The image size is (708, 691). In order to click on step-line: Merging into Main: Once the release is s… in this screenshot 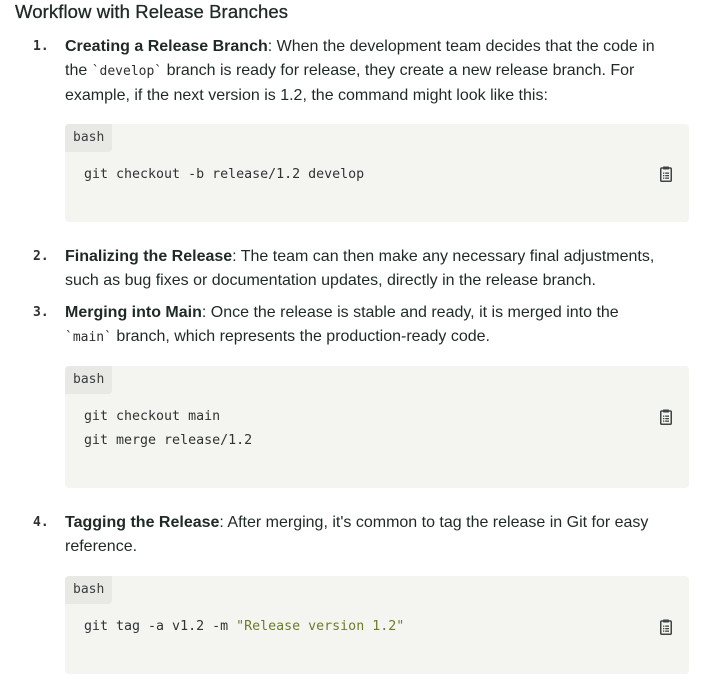, I will do `click(375, 313)`.